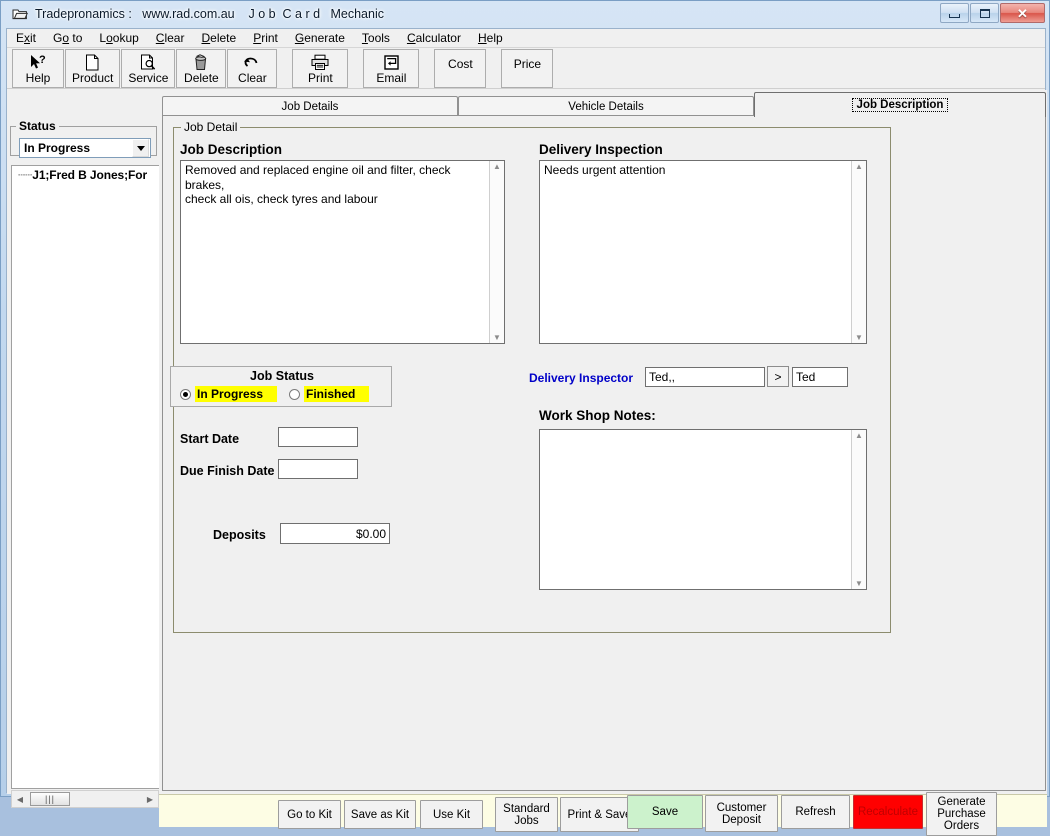 The height and width of the screenshot is (836, 1050). I want to click on toolbar-button-cost: Cost, so click(460, 68).